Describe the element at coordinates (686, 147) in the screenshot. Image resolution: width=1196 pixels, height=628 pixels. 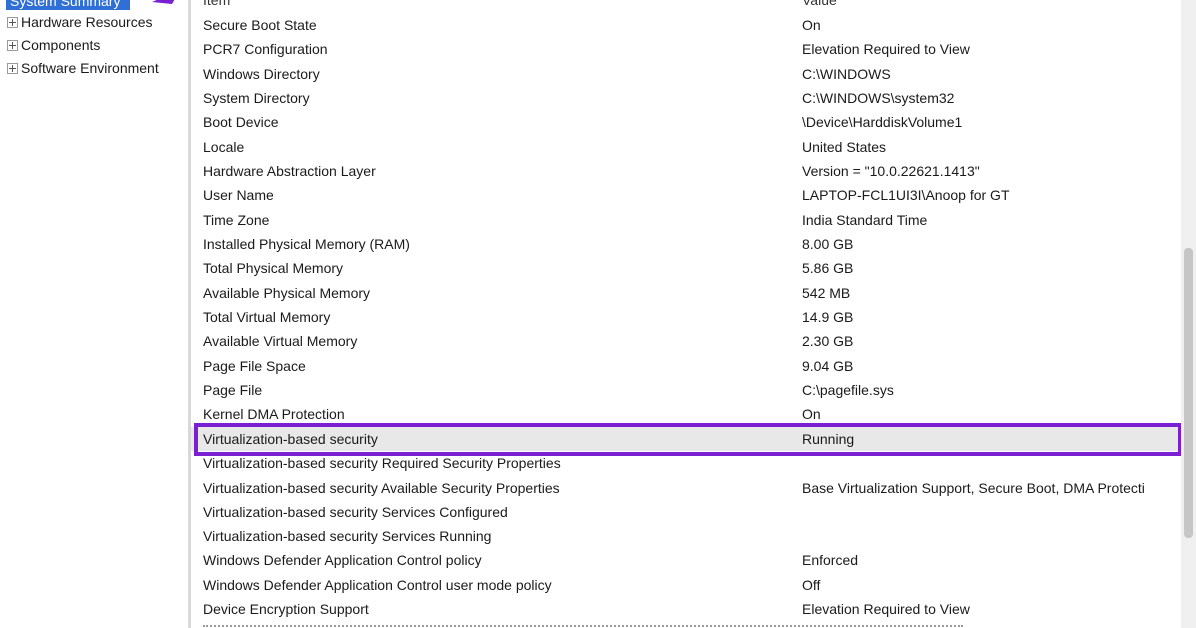
I see `table-row: Locale United States` at that location.